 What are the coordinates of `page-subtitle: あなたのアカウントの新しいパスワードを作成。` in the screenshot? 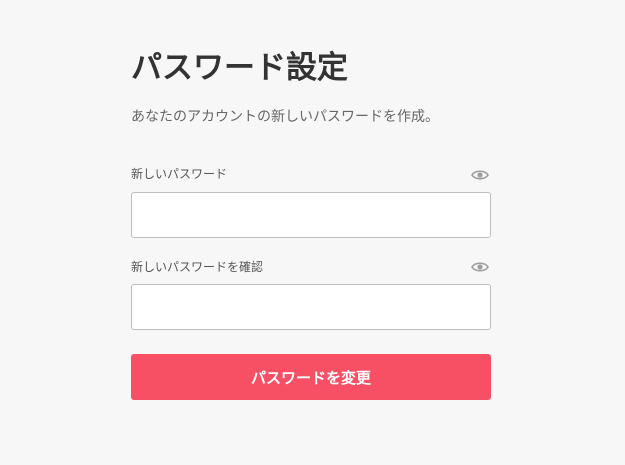 It's located at (285, 117).